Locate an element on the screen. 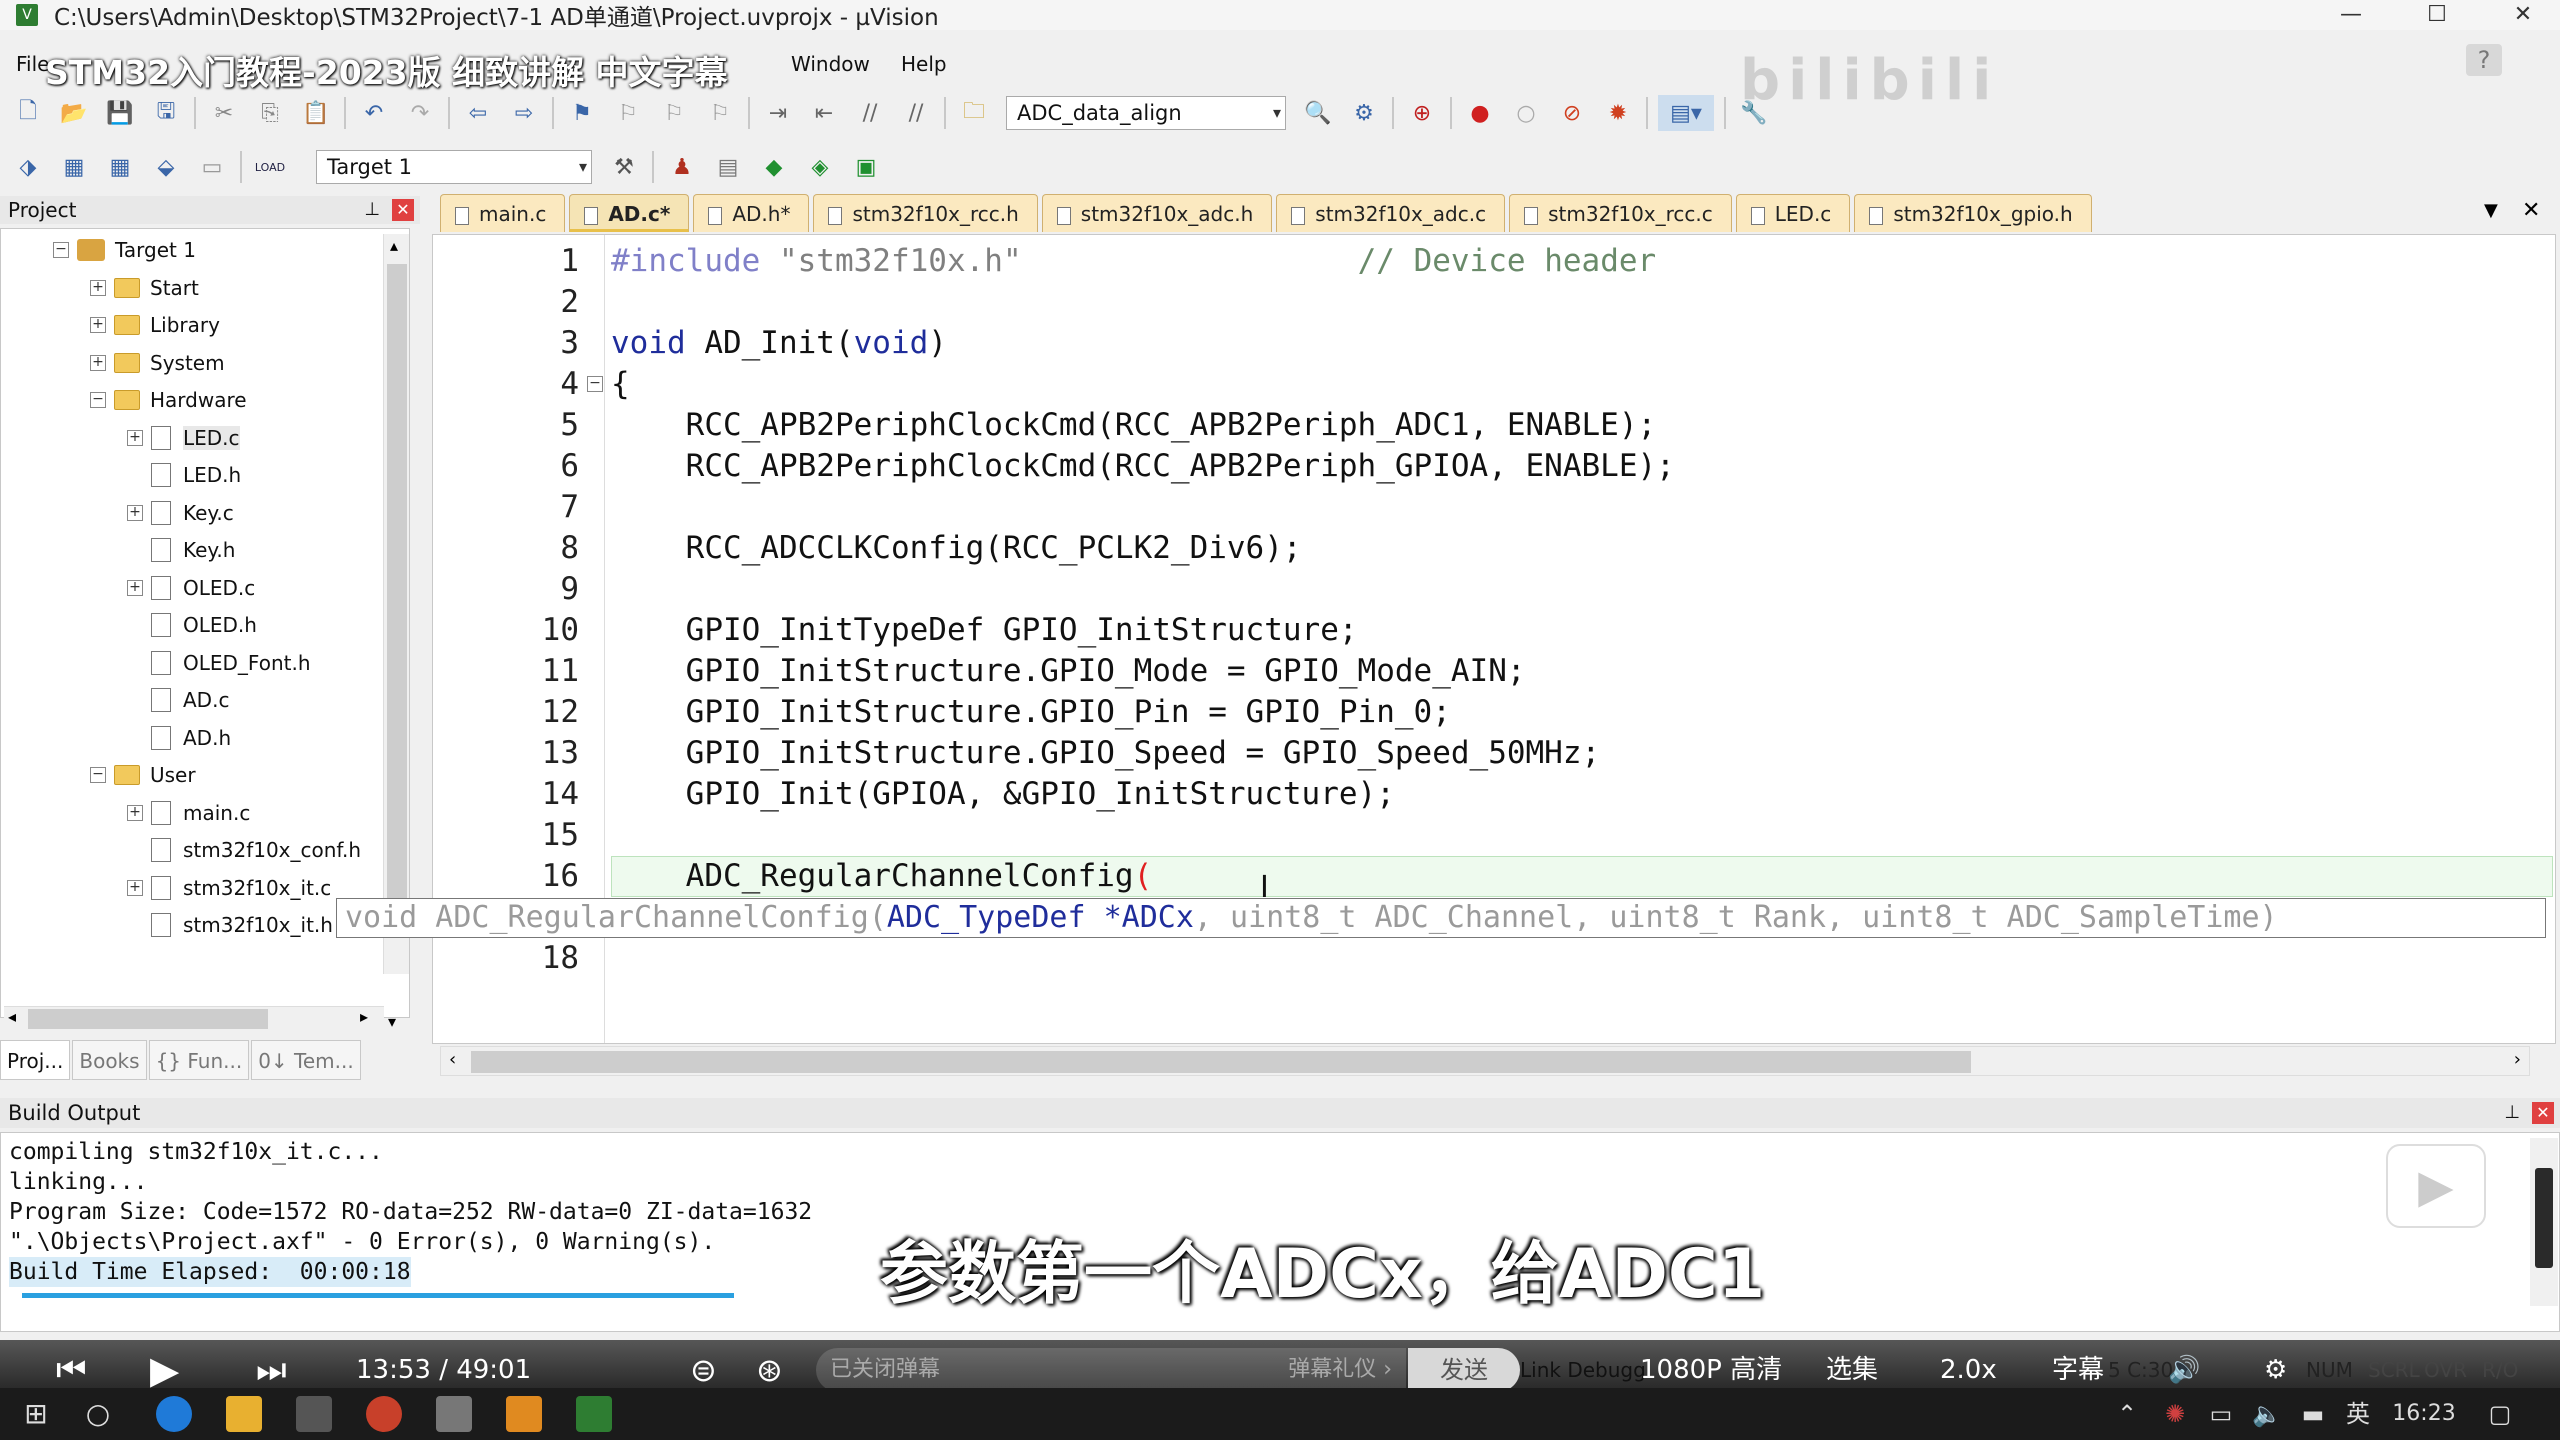 Image resolution: width=2560 pixels, height=1440 pixels. menu-help: Help is located at coordinates (924, 64).